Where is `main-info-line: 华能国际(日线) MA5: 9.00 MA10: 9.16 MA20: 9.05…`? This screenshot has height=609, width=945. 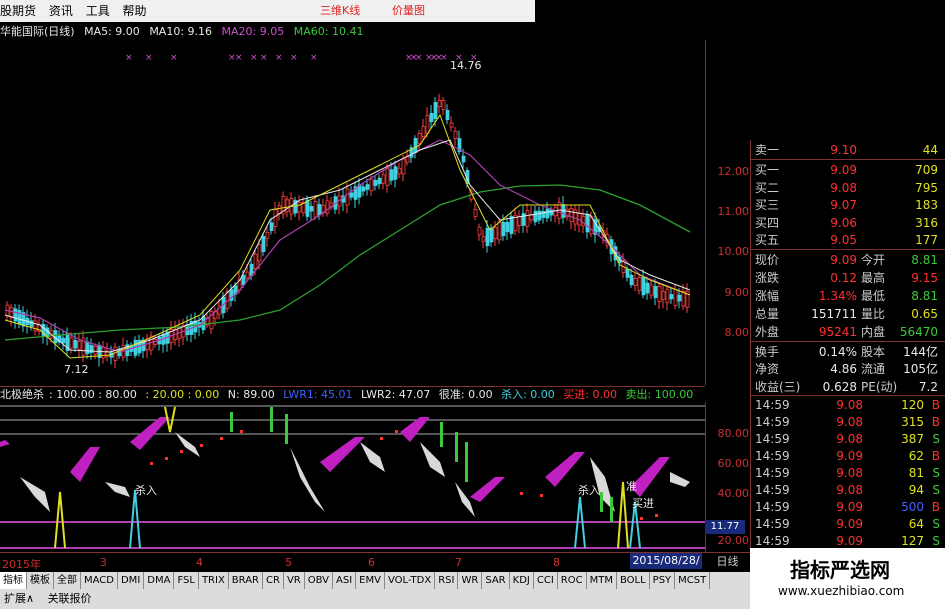 main-info-line: 华能国际(日线) MA5: 9.00 MA10: 9.16 MA20: 9.05… is located at coordinates (280, 32).